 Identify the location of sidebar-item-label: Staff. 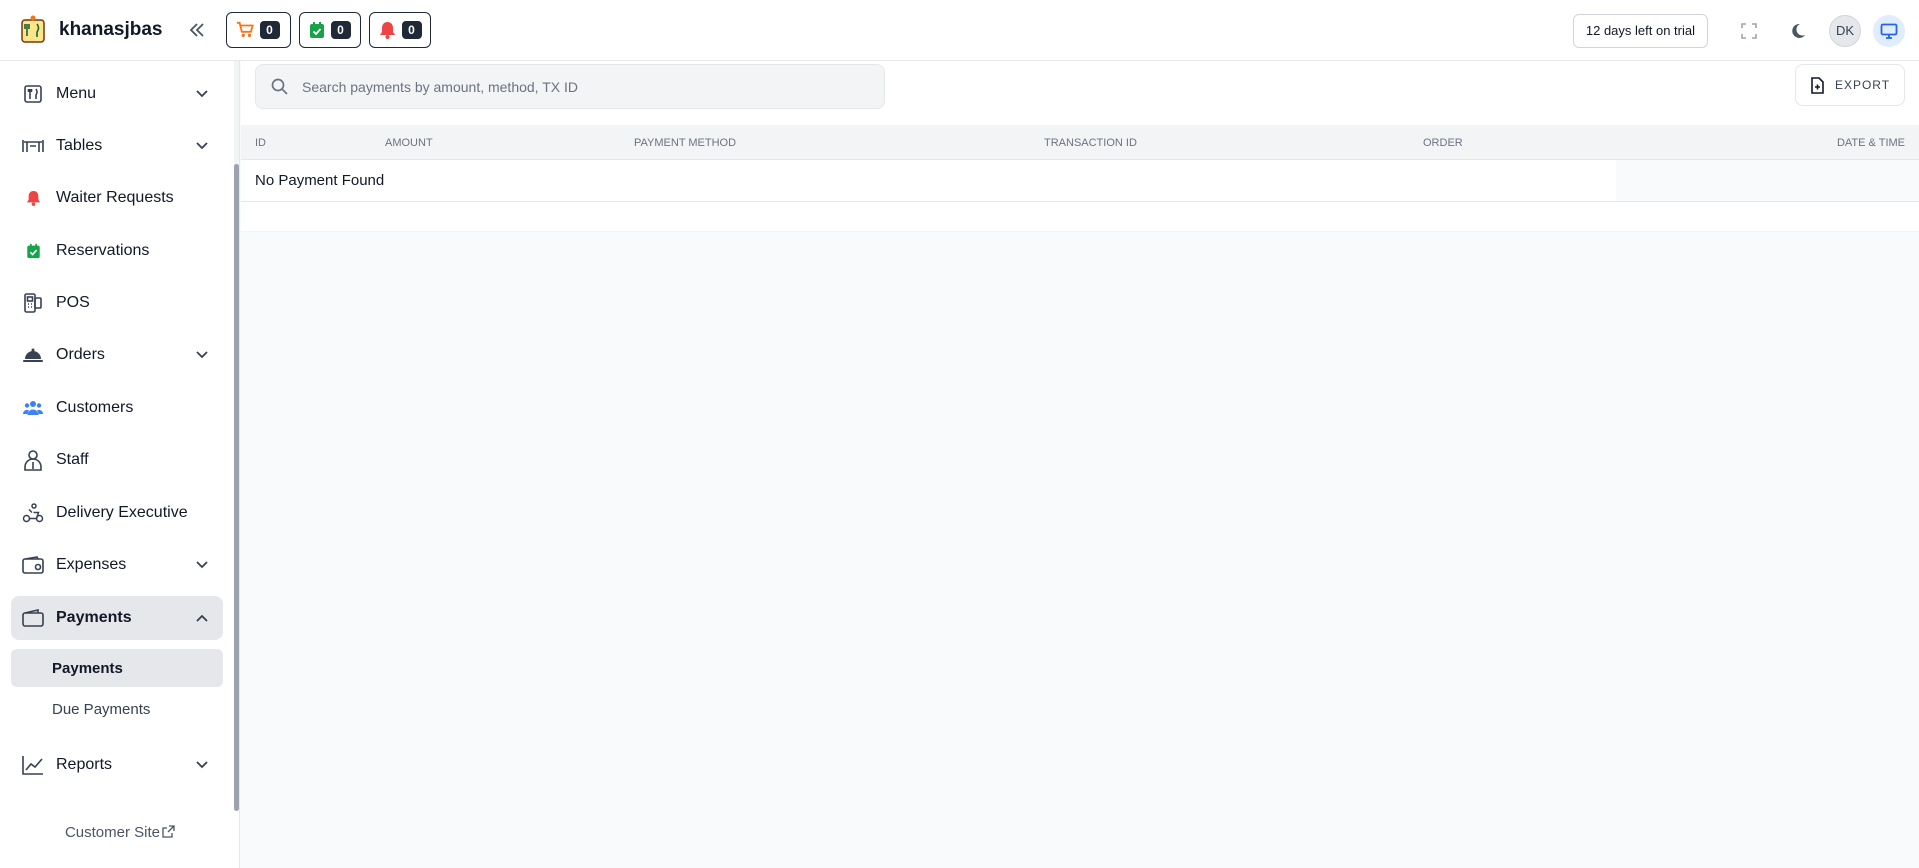
(72, 459).